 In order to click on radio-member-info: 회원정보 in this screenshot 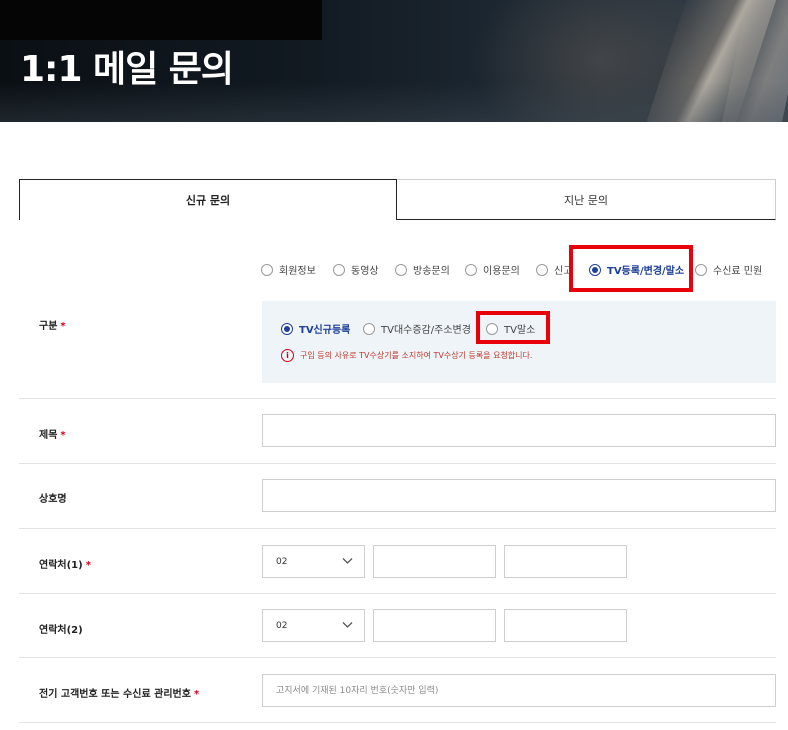, I will do `click(288, 269)`.